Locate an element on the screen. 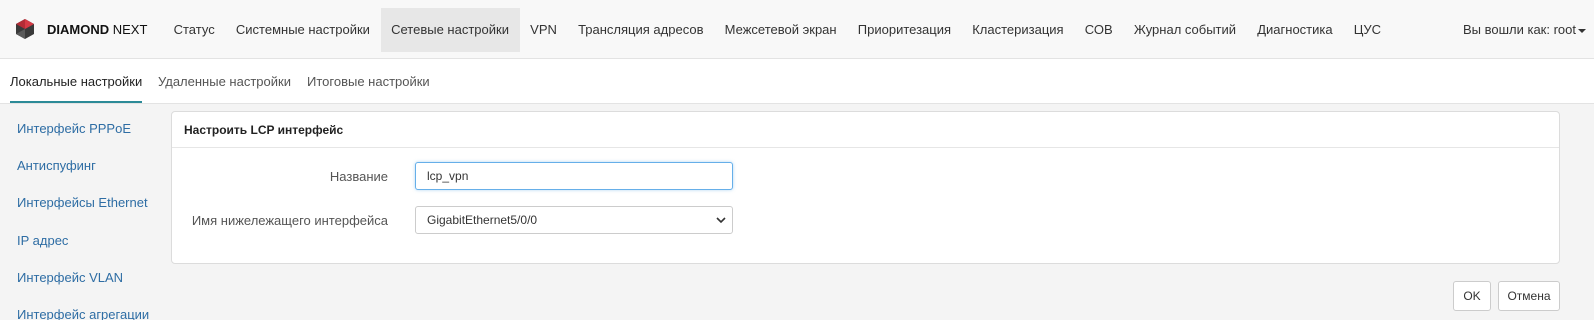  sidebar-item-pppoe: Интерфейс PPPoE is located at coordinates (74, 128).